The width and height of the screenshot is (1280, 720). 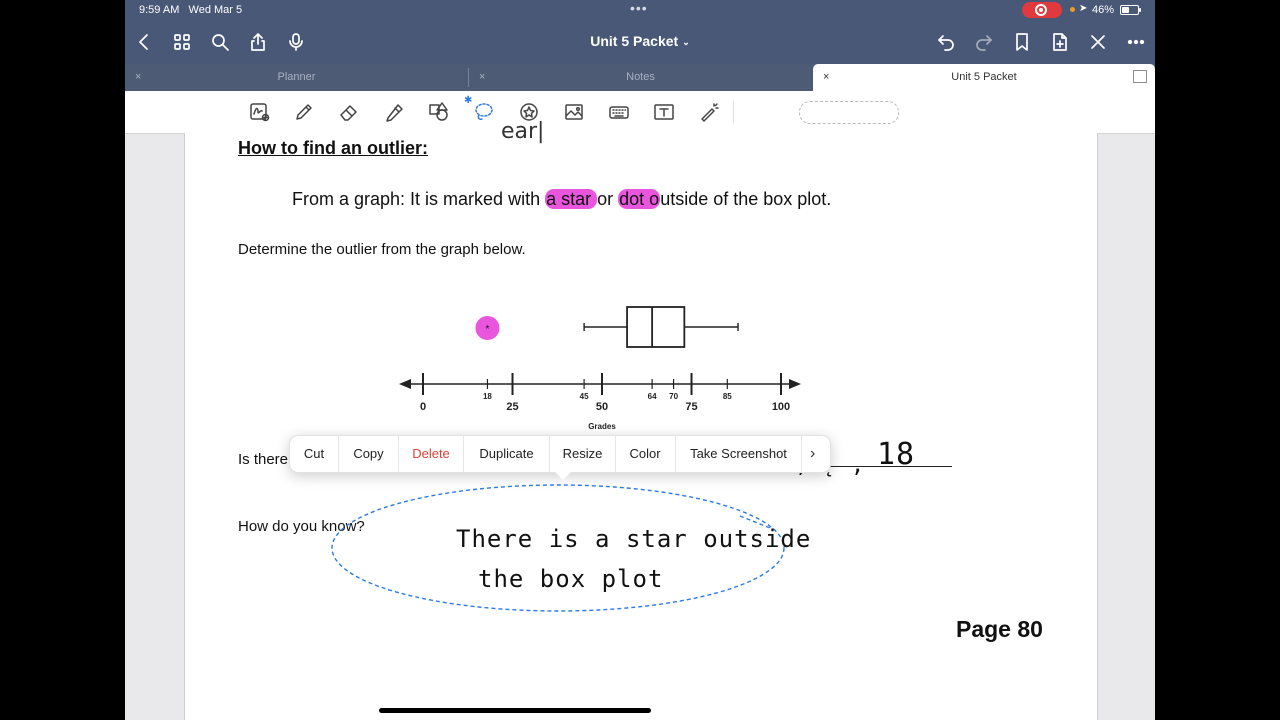 I want to click on image-icon, so click(x=574, y=112).